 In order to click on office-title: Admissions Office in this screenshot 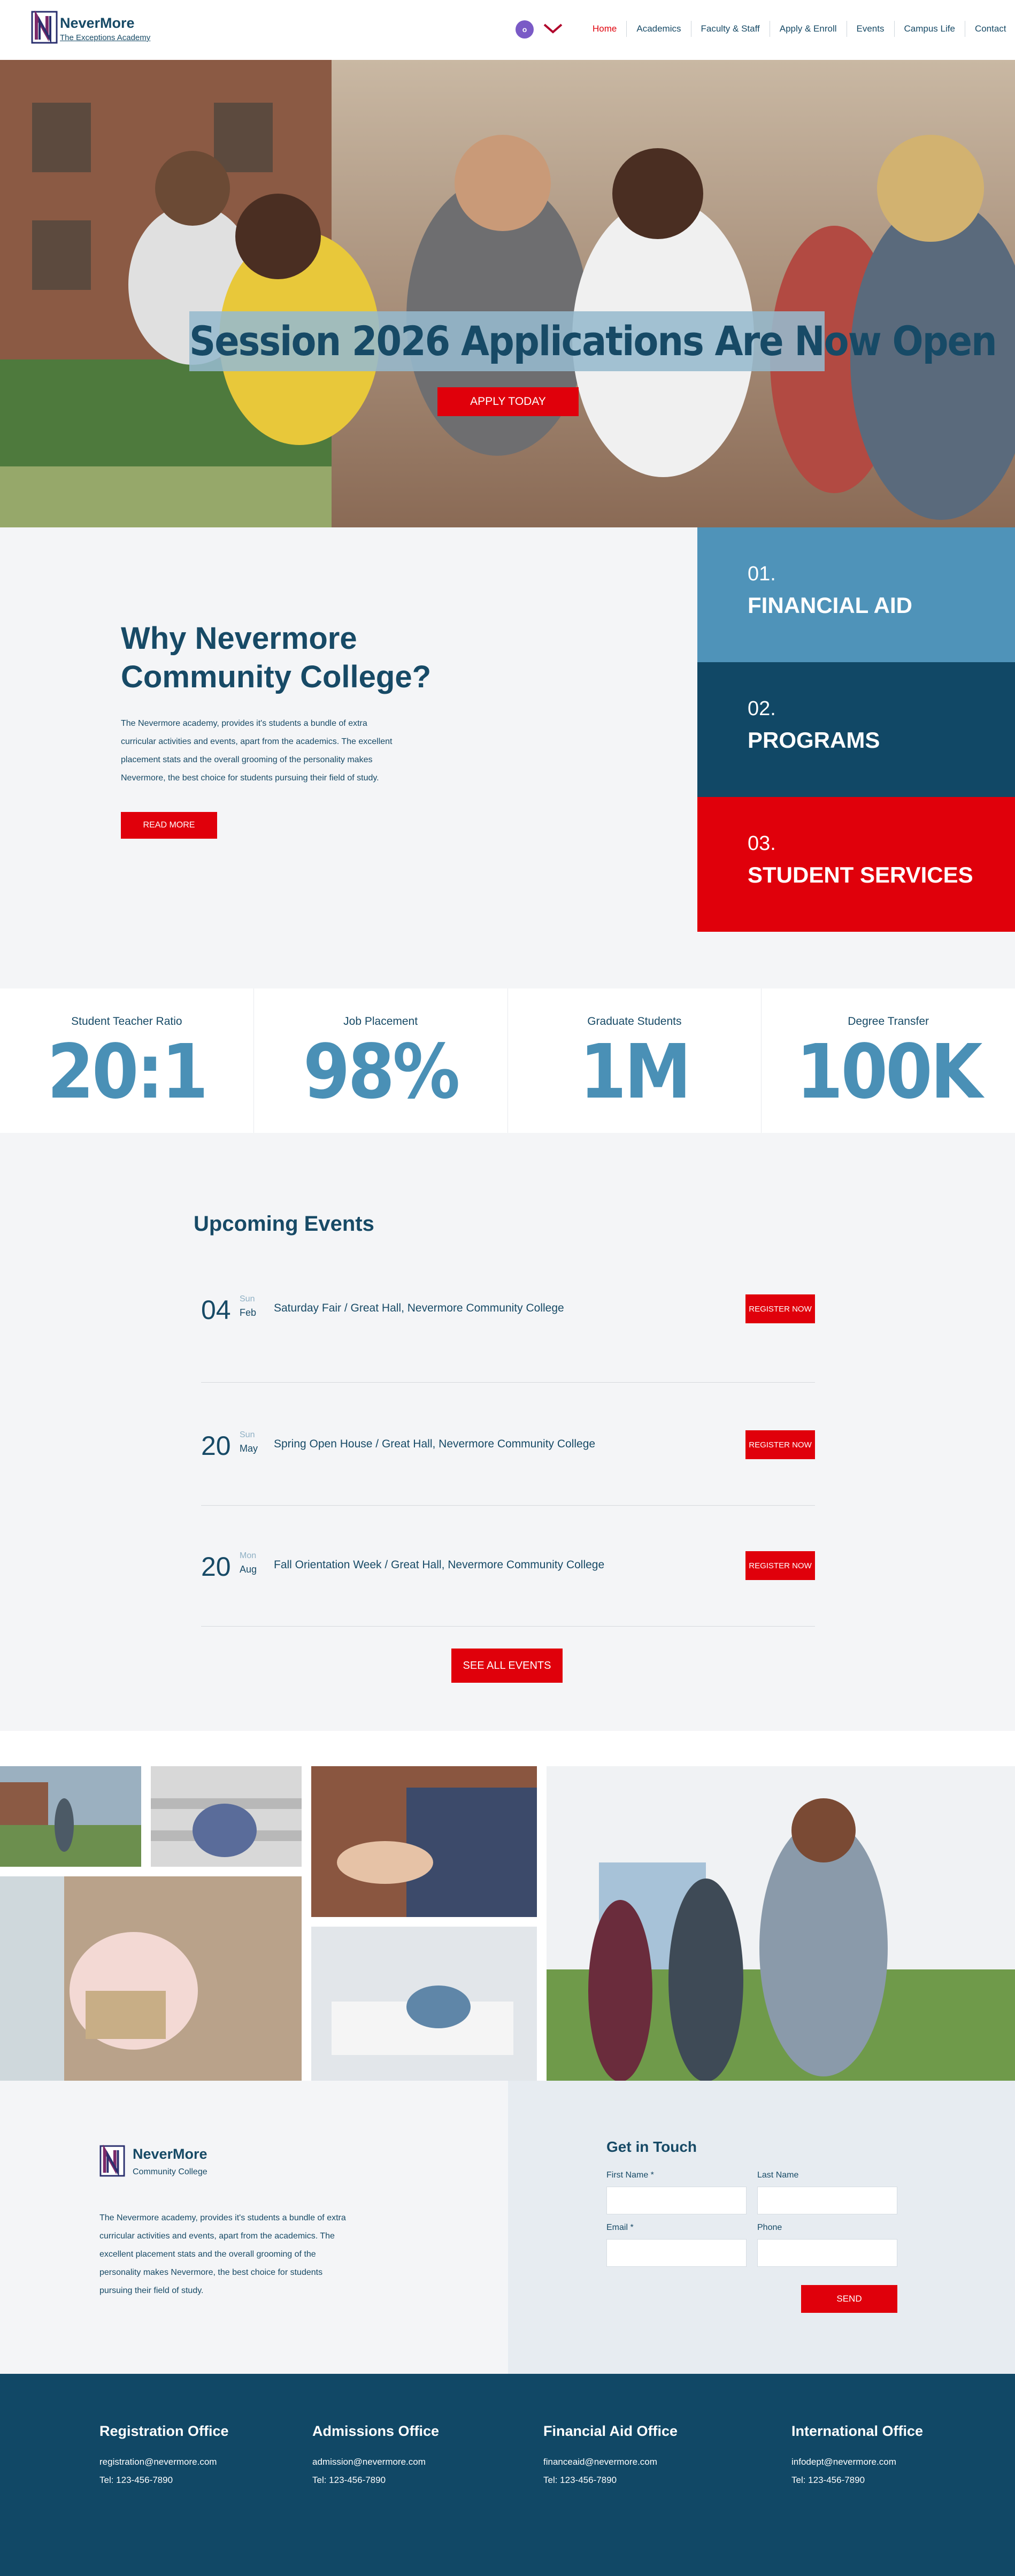, I will do `click(376, 2431)`.